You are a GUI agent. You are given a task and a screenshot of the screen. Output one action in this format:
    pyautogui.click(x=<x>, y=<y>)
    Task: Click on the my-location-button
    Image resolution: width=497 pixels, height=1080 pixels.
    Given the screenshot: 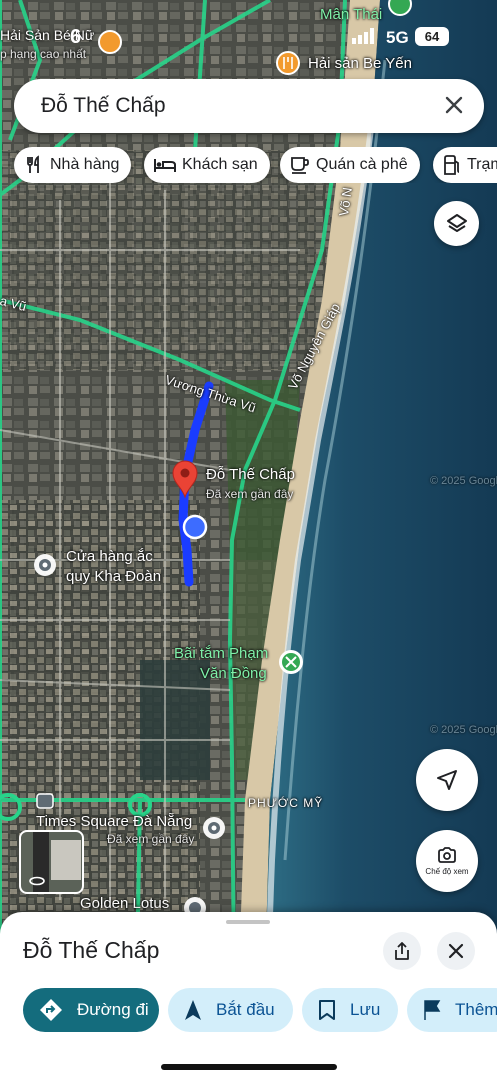 What is the action you would take?
    pyautogui.click(x=447, y=780)
    